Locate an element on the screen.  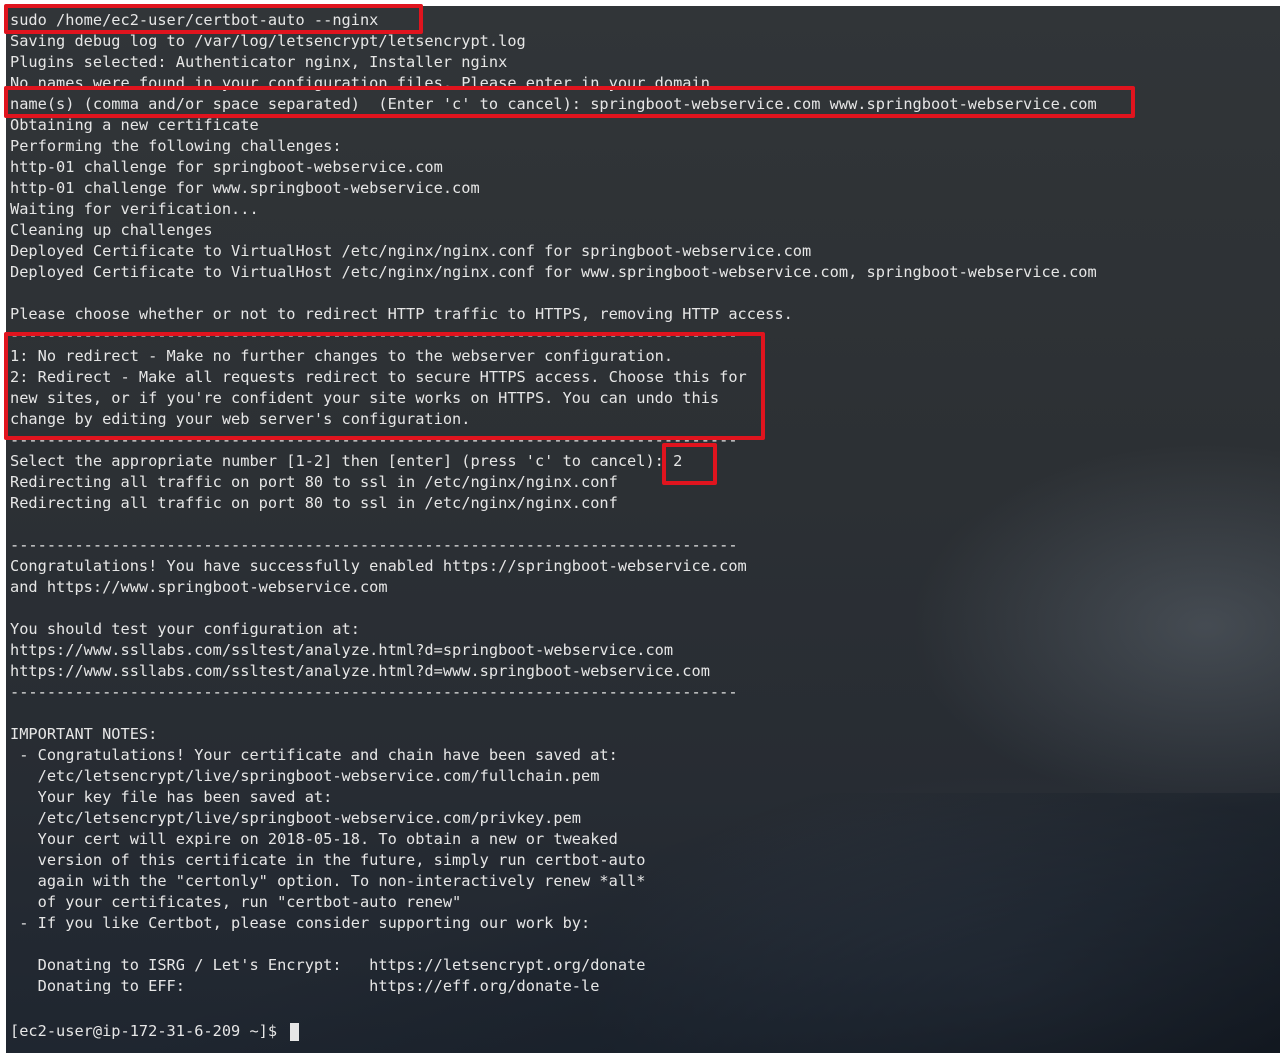
shell-prompt: [ec2-user@ip-172-31-6-209 ~]$ is located at coordinates (553, 1031).